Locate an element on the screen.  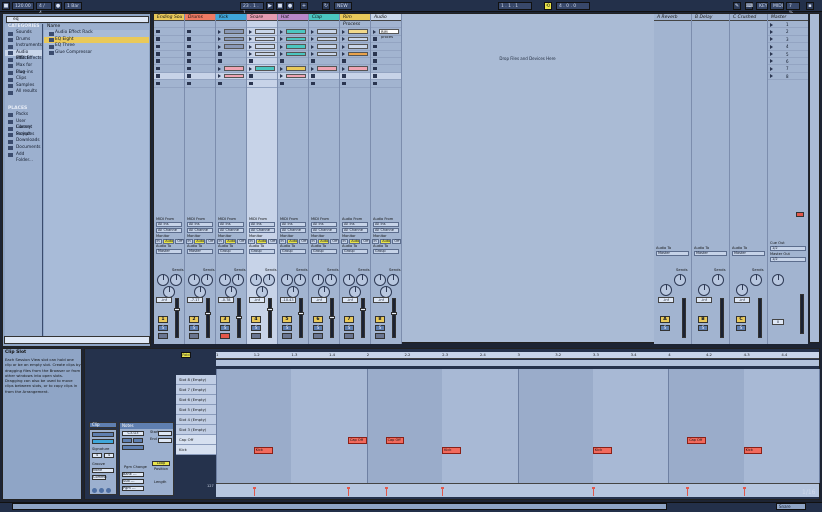
return-activator-button: A is located at coordinates (665, 319).